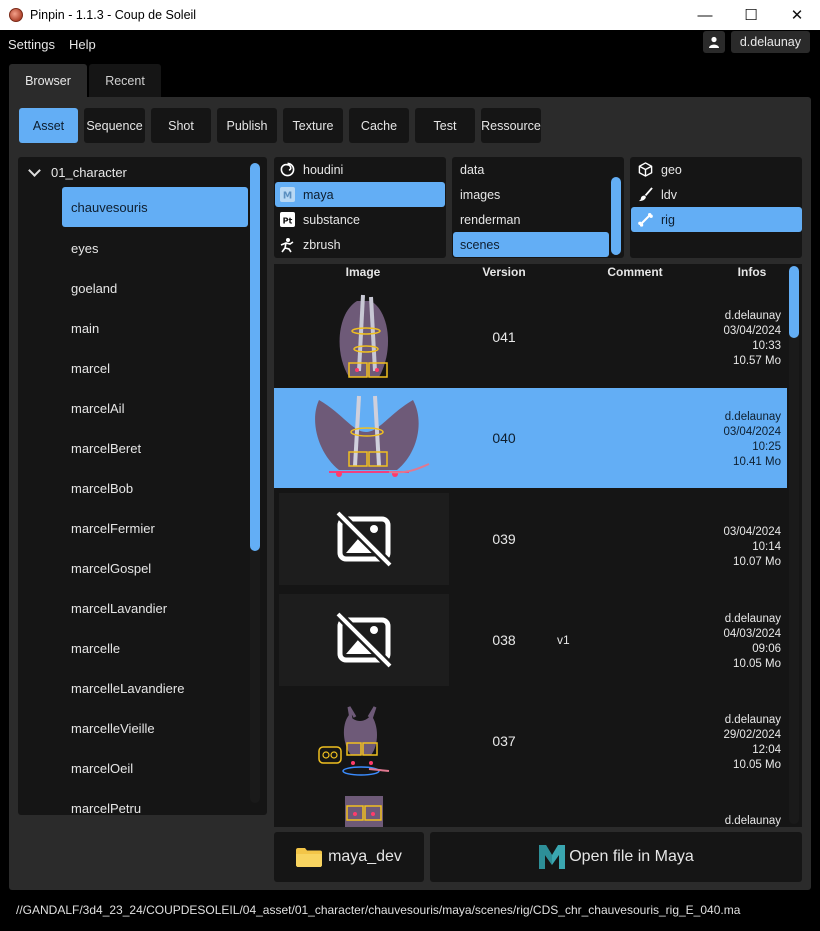 The height and width of the screenshot is (931, 820). I want to click on department-list: geo ldv rig, so click(716, 207).